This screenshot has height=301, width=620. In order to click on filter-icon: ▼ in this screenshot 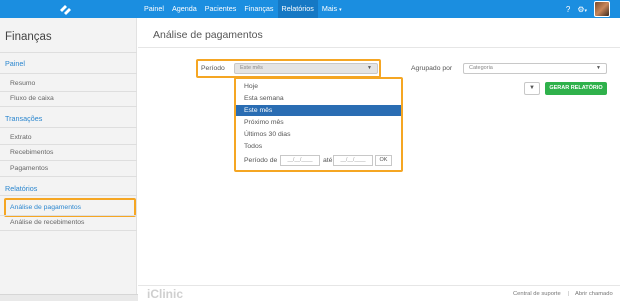, I will do `click(532, 88)`.